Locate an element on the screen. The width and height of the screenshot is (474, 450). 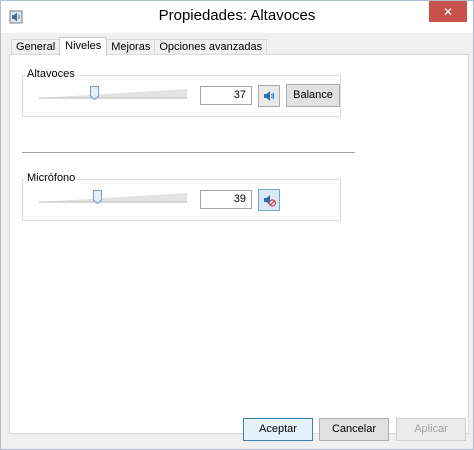
speaker-muted-icon is located at coordinates (270, 201).